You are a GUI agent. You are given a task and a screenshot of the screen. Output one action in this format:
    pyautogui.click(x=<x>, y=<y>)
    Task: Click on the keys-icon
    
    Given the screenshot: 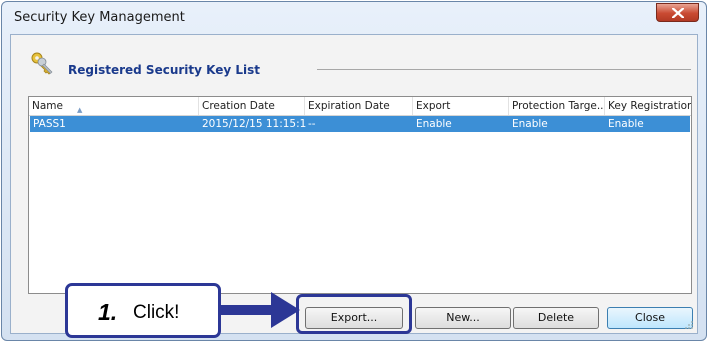 What is the action you would take?
    pyautogui.click(x=42, y=63)
    